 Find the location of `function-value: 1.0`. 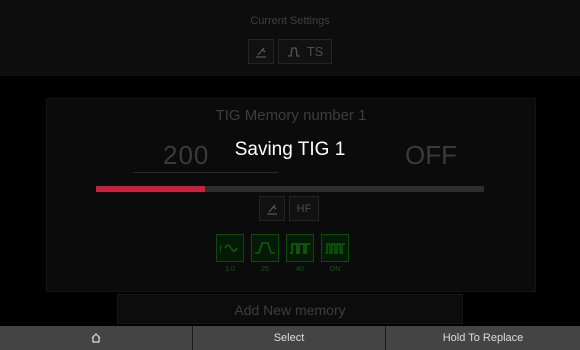

function-value: 1.0 is located at coordinates (230, 269).